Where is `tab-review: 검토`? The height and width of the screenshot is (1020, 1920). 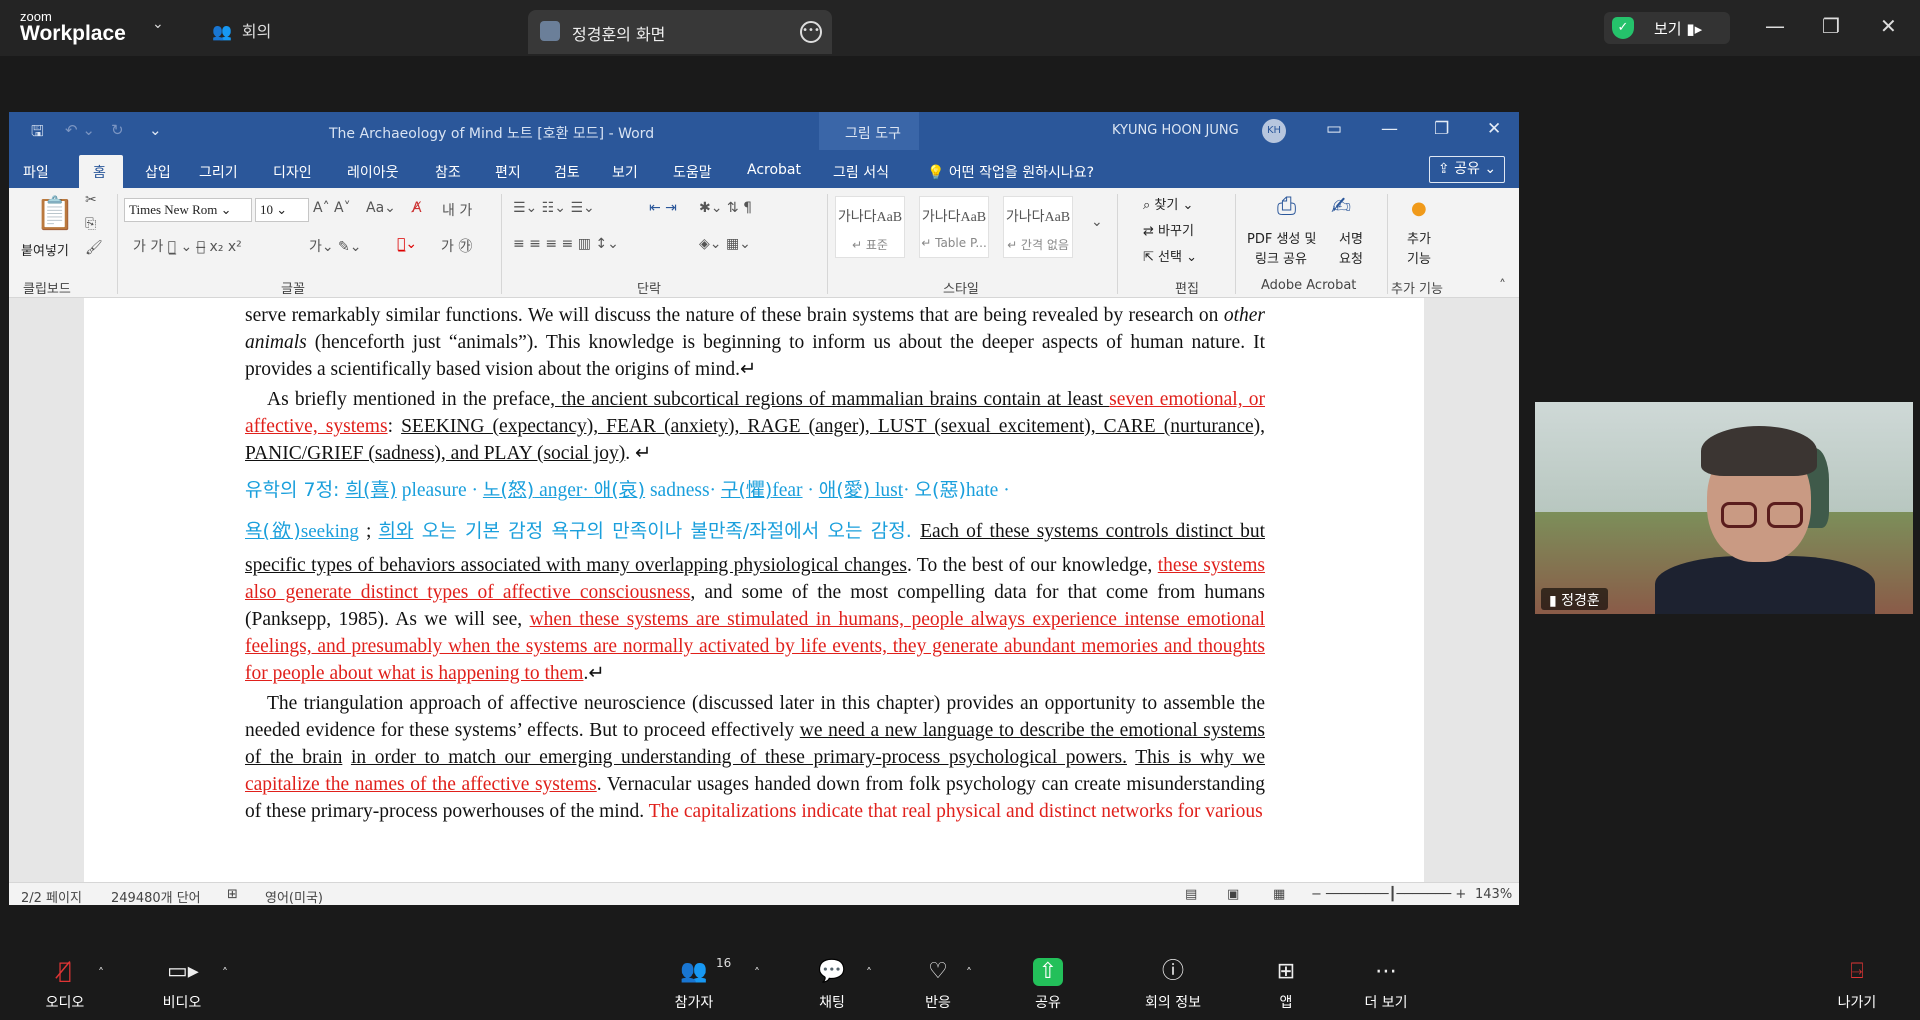 tab-review: 검토 is located at coordinates (567, 172).